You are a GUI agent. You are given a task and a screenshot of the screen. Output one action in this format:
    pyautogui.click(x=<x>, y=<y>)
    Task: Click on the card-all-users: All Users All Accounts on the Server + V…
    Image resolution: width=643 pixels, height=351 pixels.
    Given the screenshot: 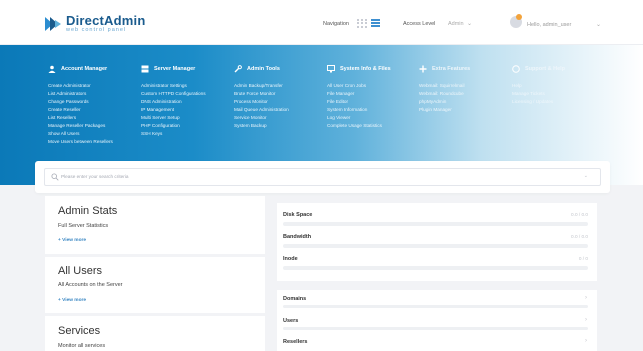 What is the action you would take?
    pyautogui.click(x=155, y=285)
    